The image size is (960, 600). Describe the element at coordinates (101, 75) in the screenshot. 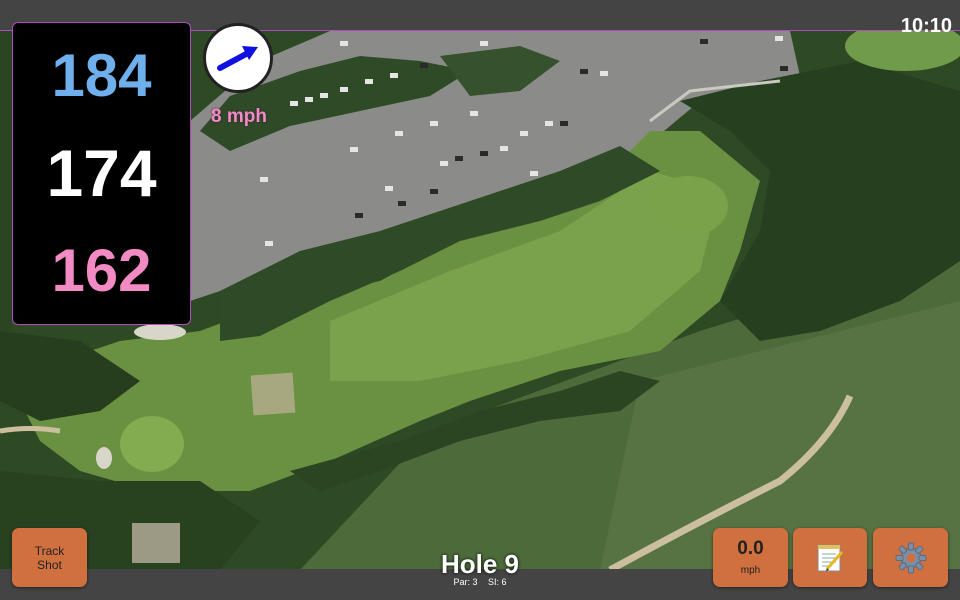

I see `back-distance: 184` at that location.